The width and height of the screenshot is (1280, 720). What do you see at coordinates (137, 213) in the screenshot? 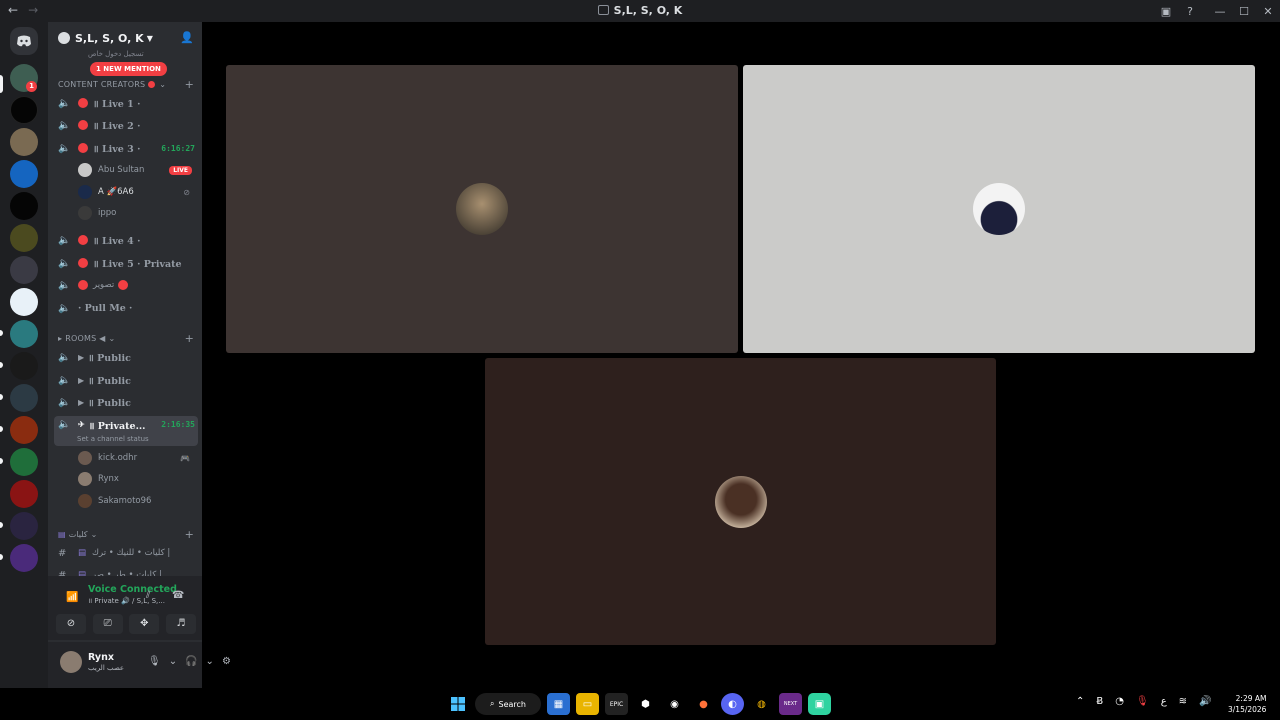
I see `voice-user: ippo` at bounding box center [137, 213].